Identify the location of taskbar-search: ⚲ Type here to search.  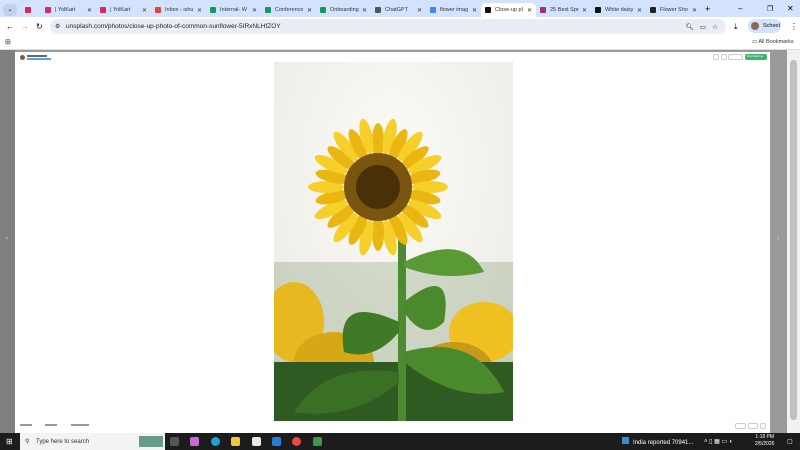
(92, 441).